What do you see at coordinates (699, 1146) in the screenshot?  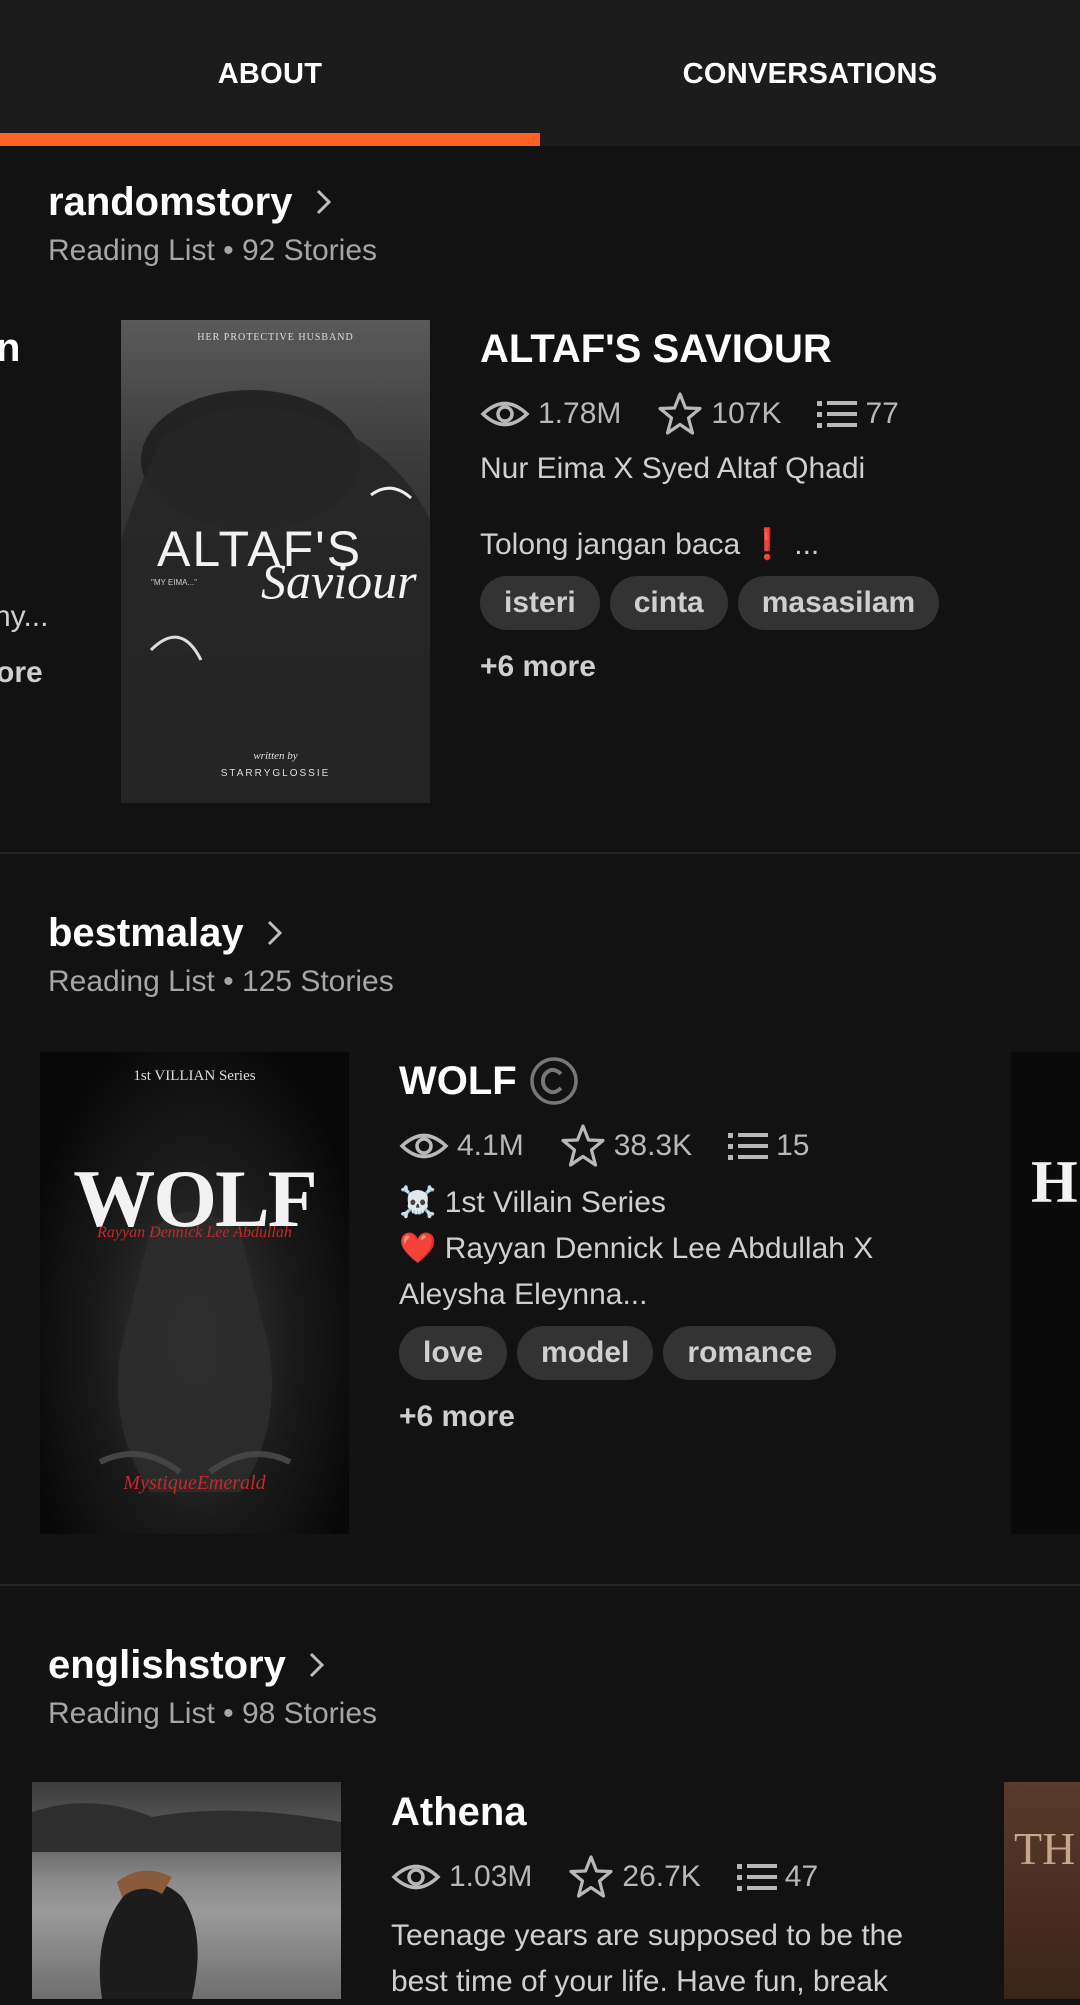 I see `story-stats: 4.1M 38.3K 15` at bounding box center [699, 1146].